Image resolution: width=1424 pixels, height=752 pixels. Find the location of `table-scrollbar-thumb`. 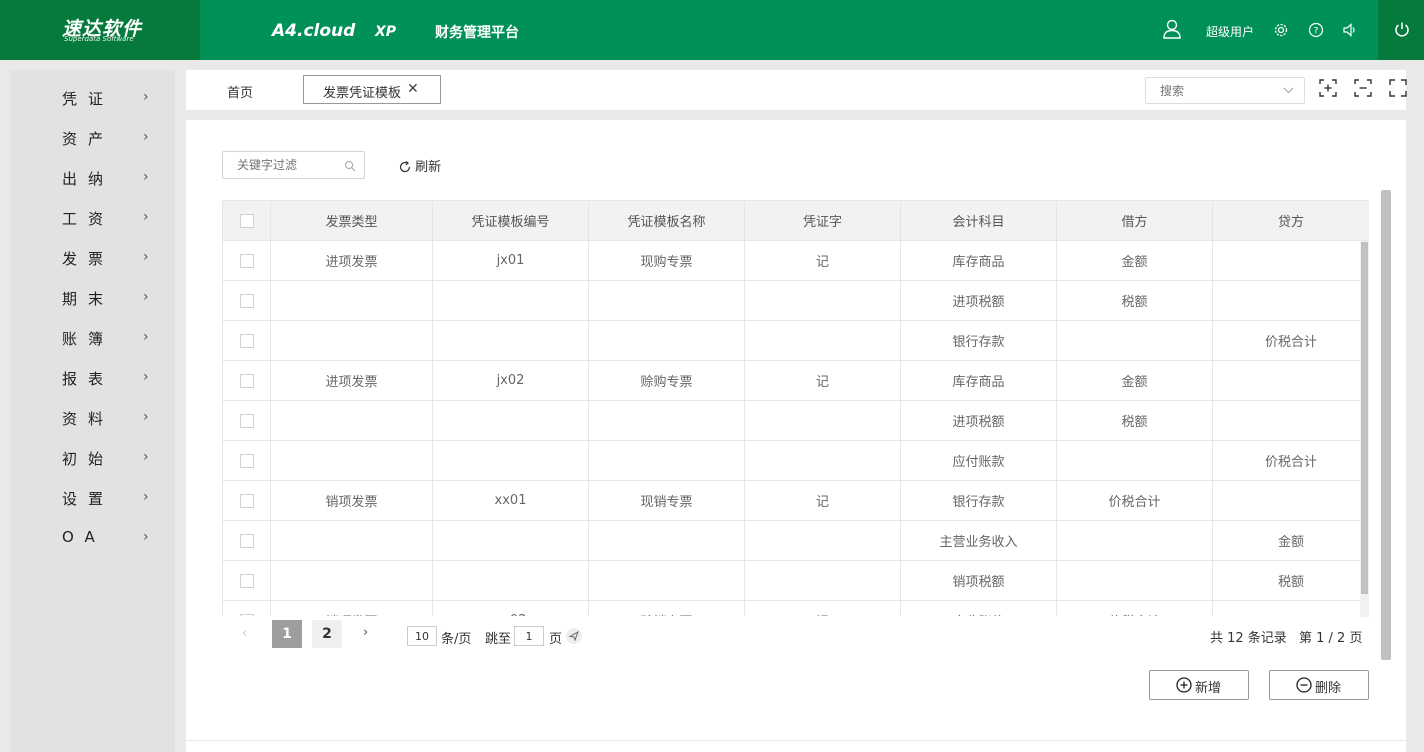

table-scrollbar-thumb is located at coordinates (1364, 418).